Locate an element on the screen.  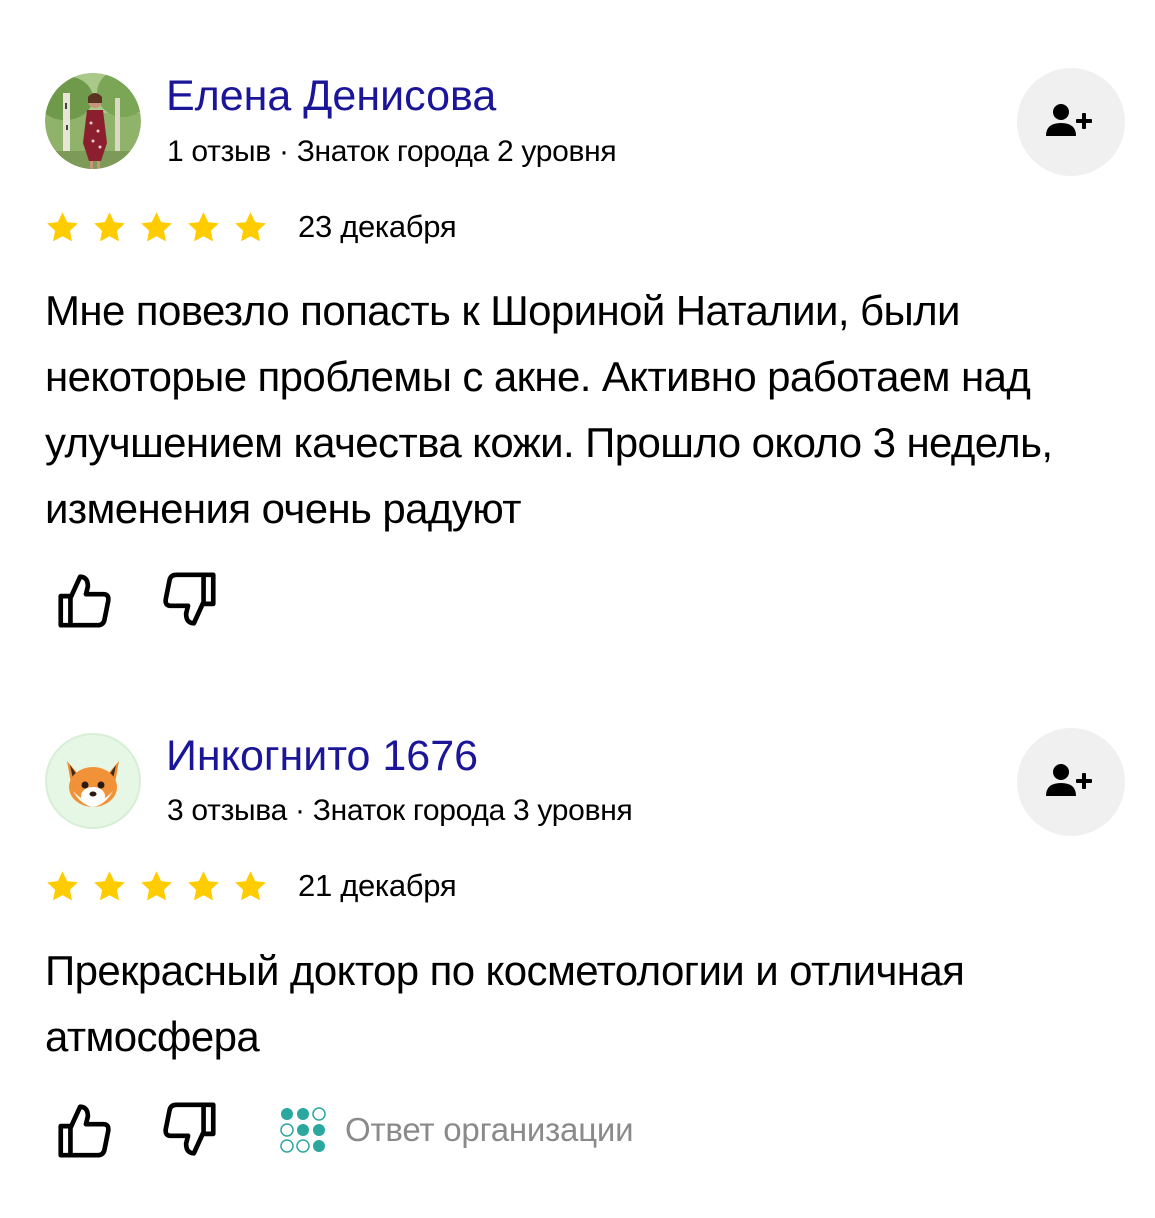
author-meta: 3 отзыва · Знаток города 3 уровня is located at coordinates (400, 810).